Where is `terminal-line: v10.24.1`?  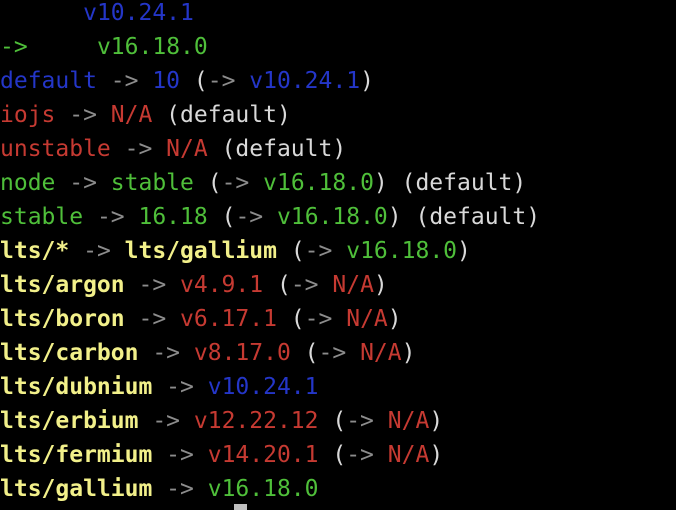
terminal-line: v10.24.1 is located at coordinates (97, 15).